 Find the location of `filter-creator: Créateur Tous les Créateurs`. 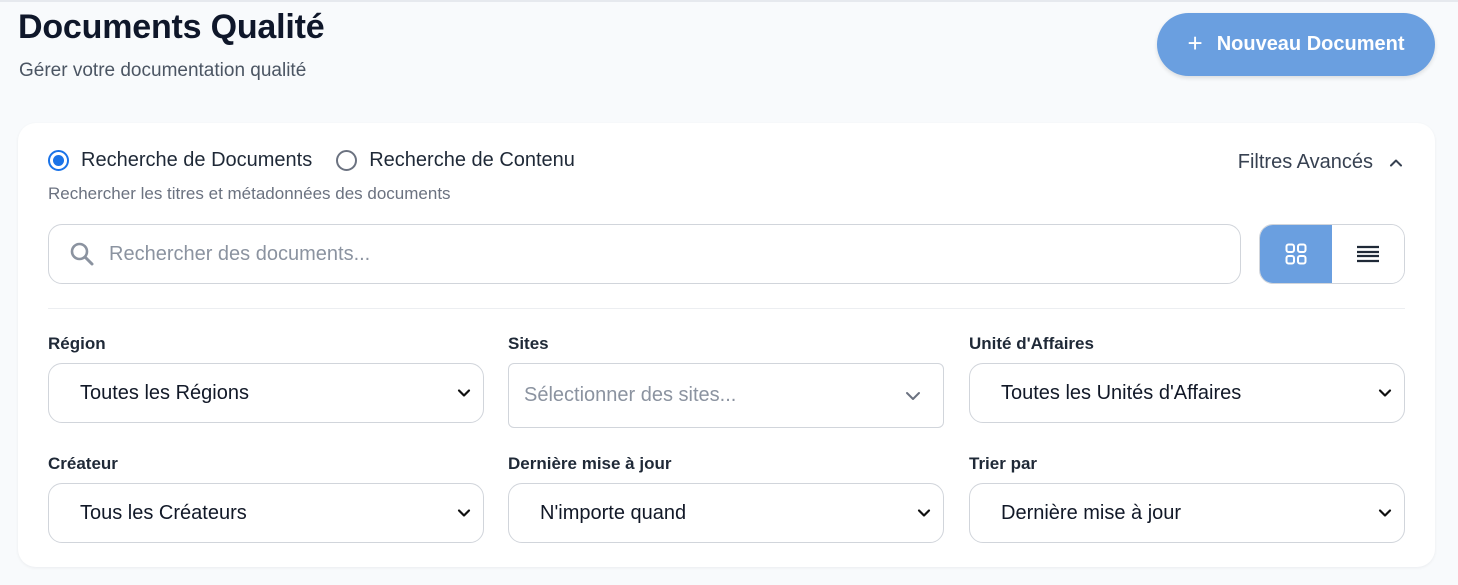

filter-creator: Créateur Tous les Créateurs is located at coordinates (266, 498).